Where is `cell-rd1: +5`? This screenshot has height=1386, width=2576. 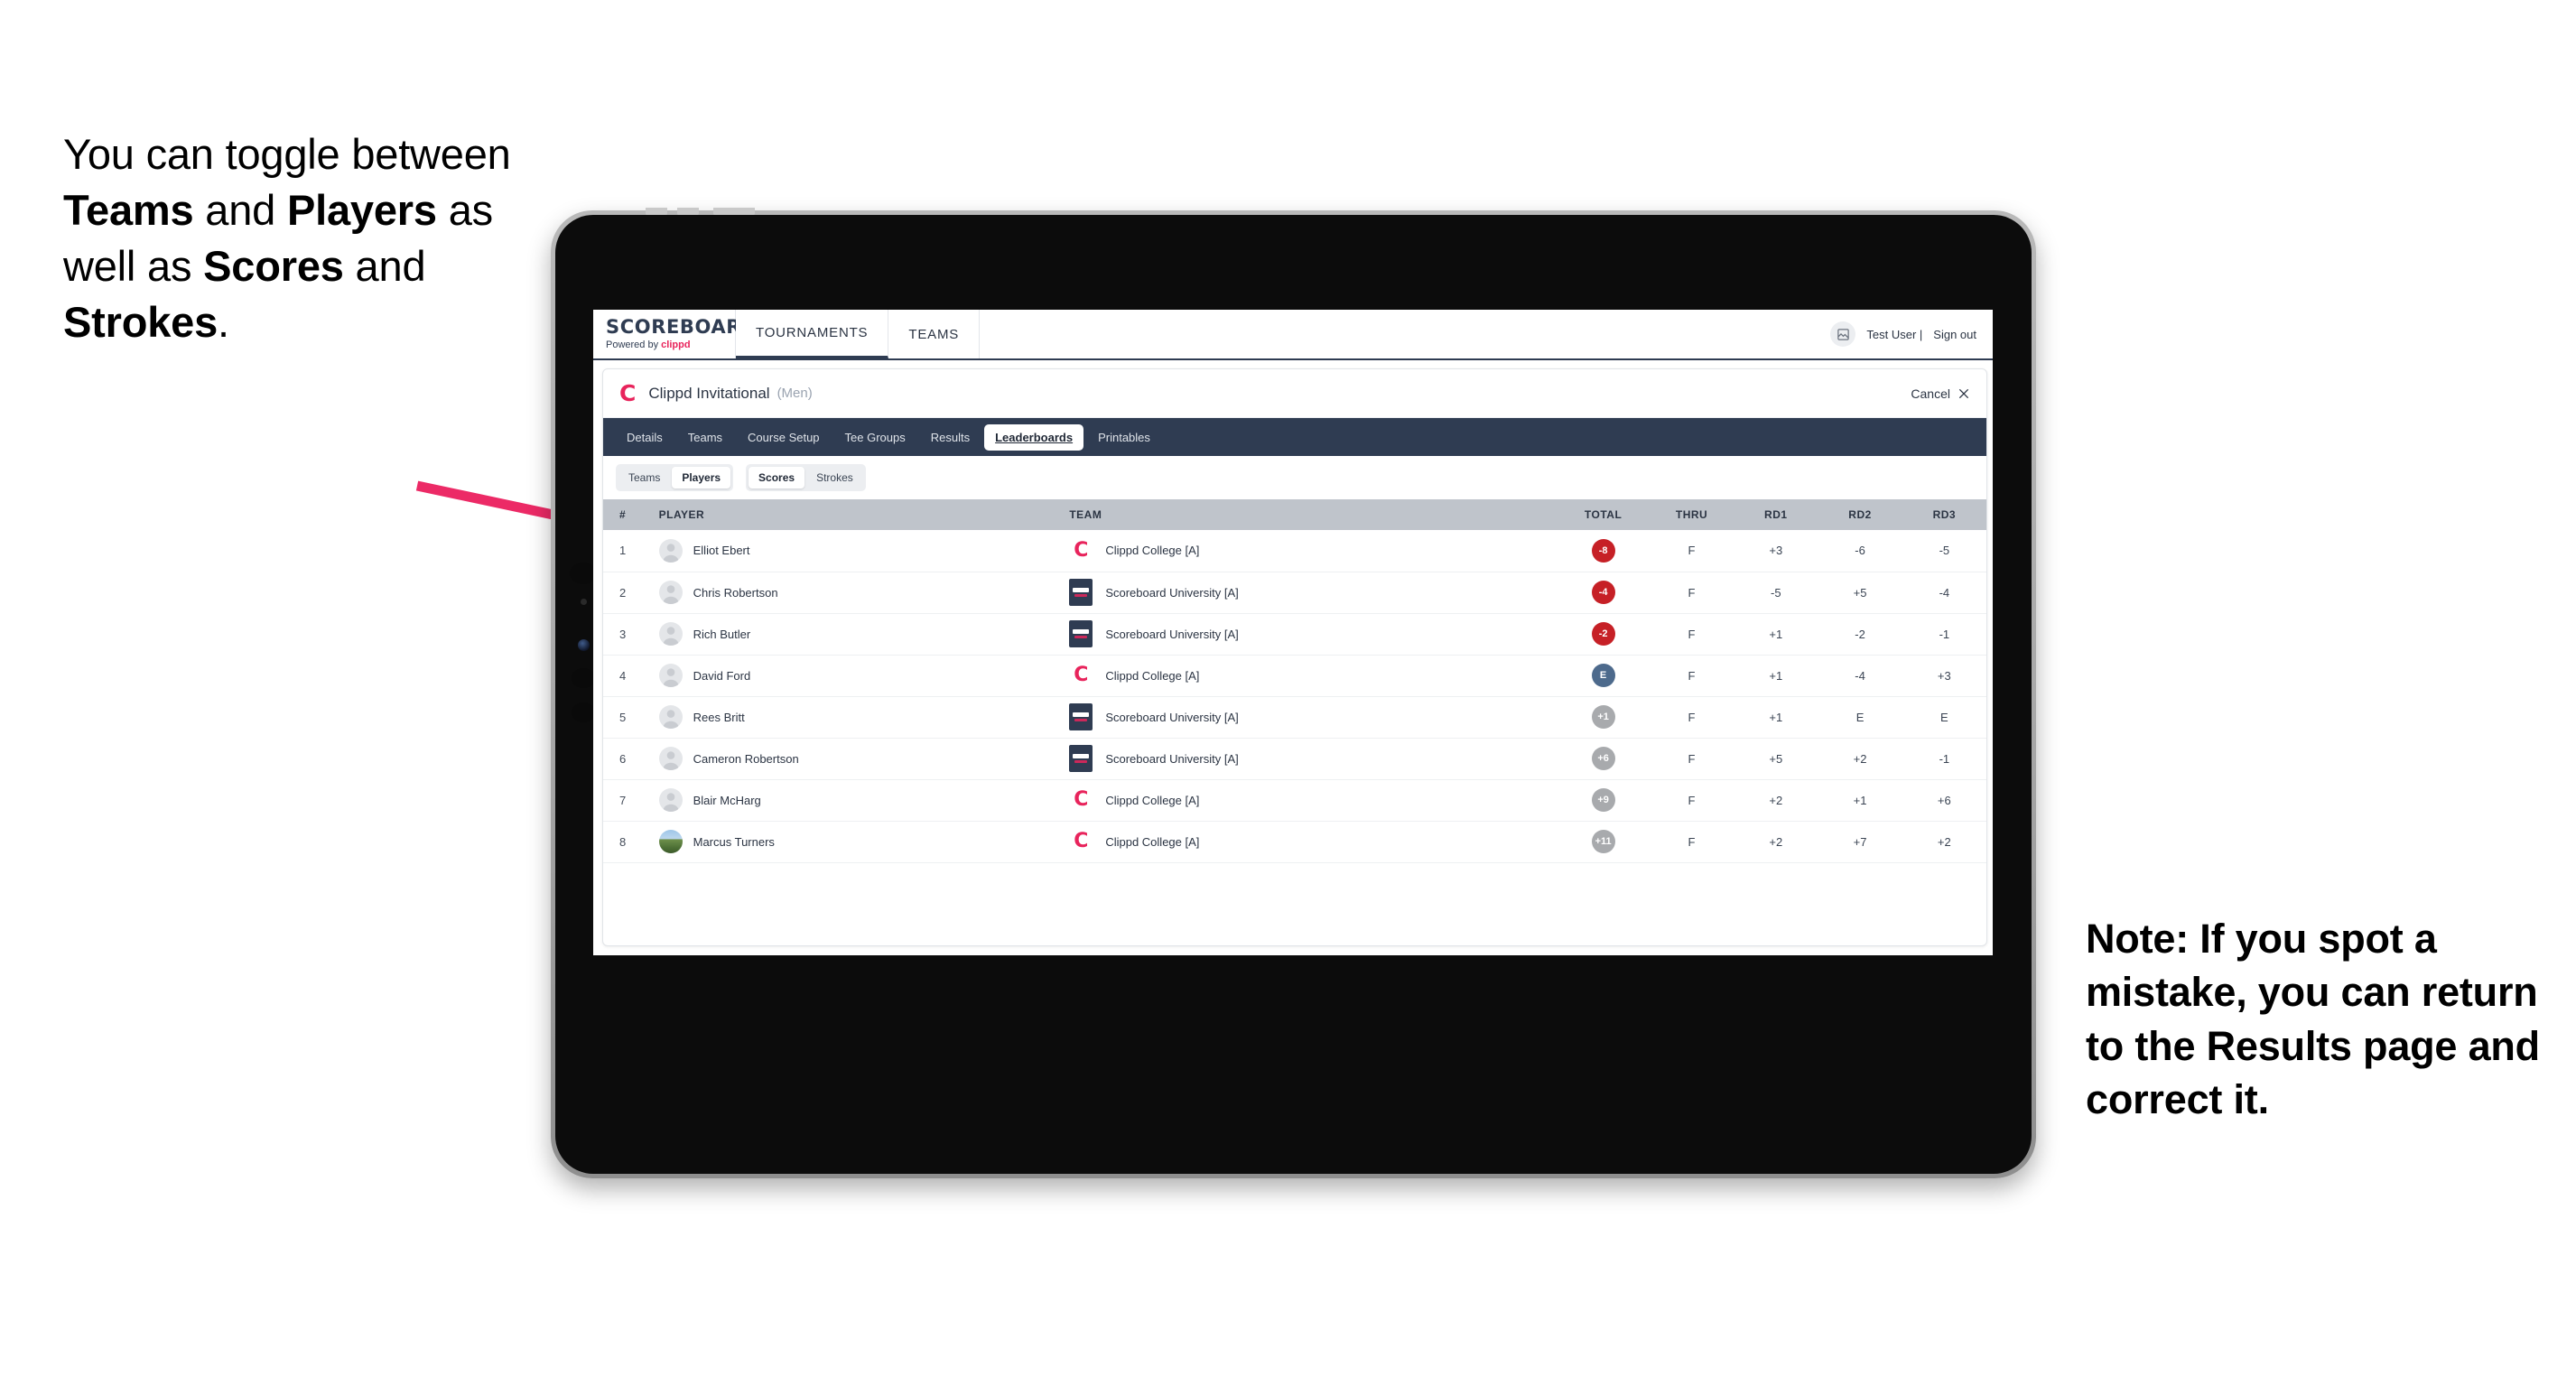
cell-rd1: +5 is located at coordinates (1776, 759).